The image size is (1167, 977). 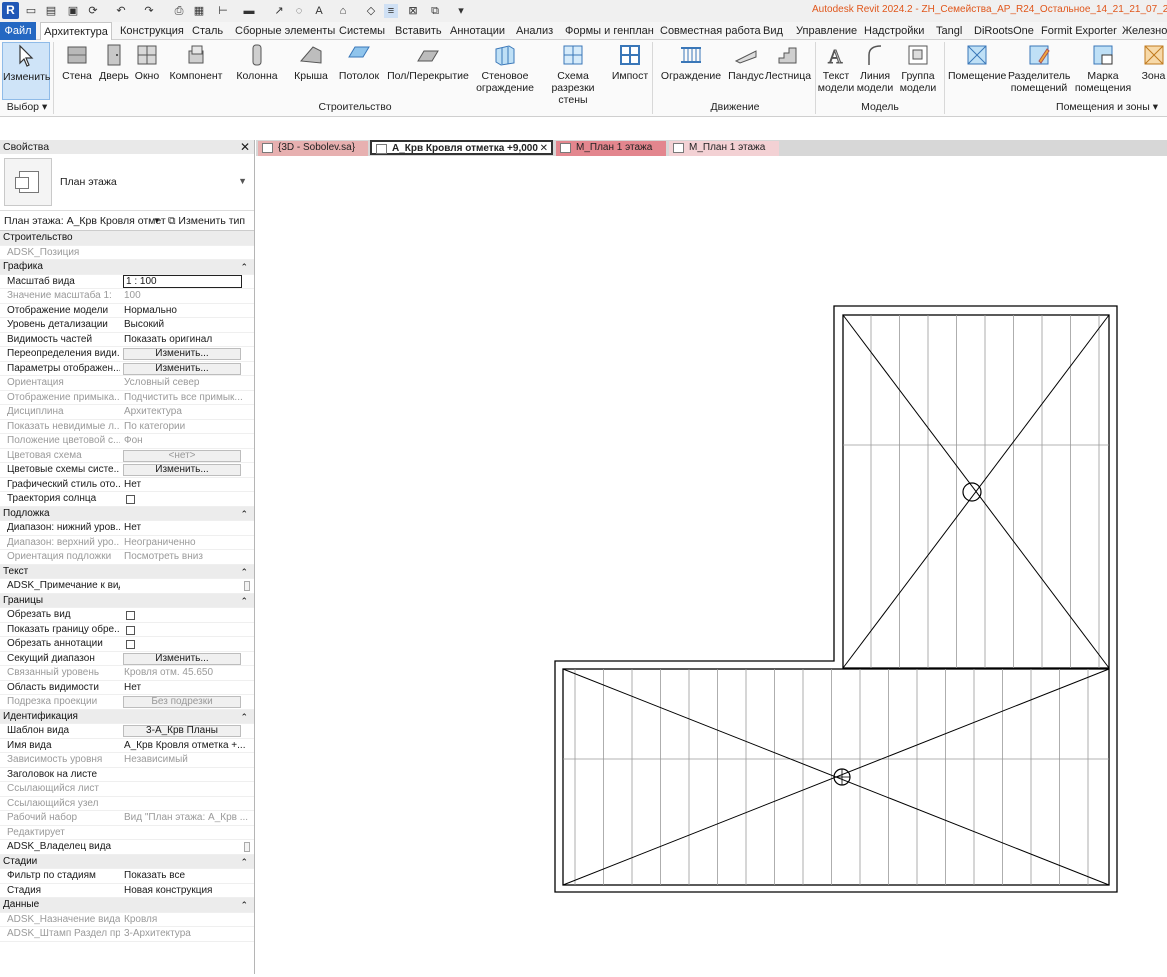 I want to click on tab-dirootsone: DiRootsOne, so click(x=1004, y=31).